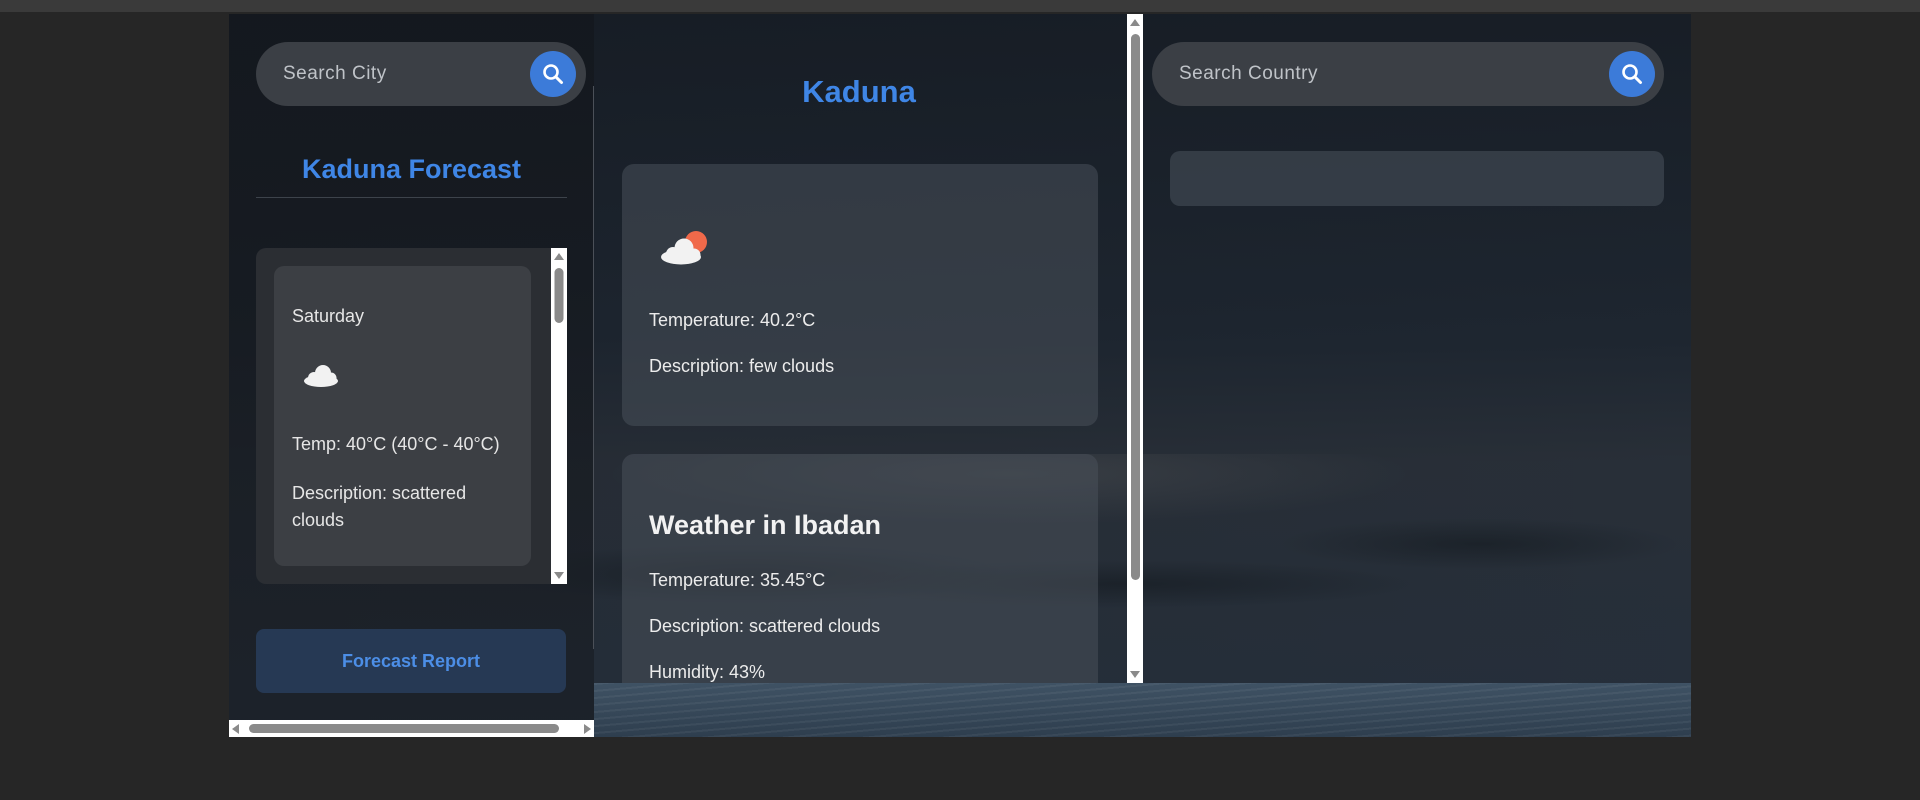  I want to click on city-search-button, so click(553, 74).